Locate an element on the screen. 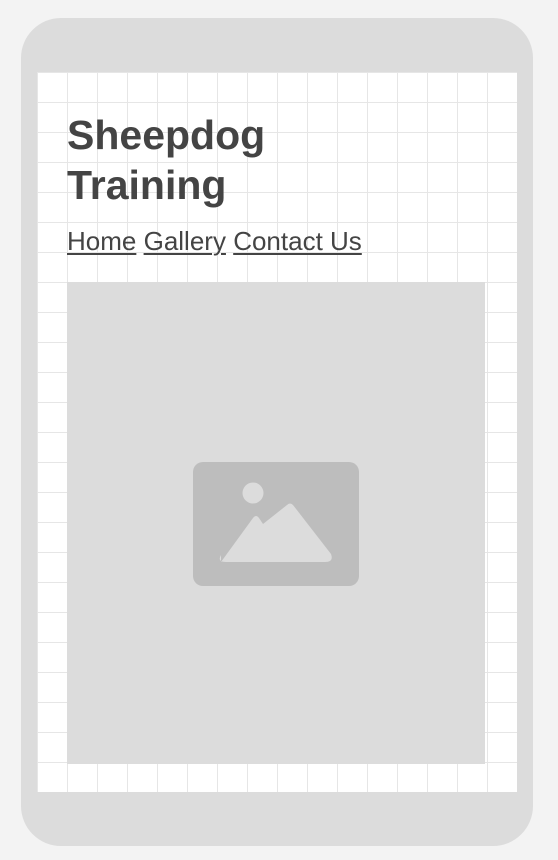 This screenshot has width=558, height=860. nav-link-contact-us: Contact Us is located at coordinates (297, 241).